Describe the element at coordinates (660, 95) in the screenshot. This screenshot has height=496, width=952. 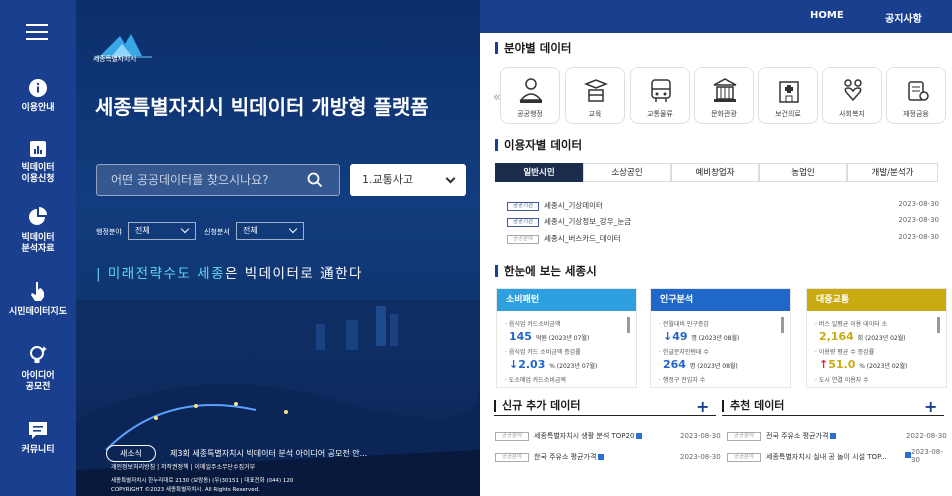
I see `category-transport: 교통물류` at that location.